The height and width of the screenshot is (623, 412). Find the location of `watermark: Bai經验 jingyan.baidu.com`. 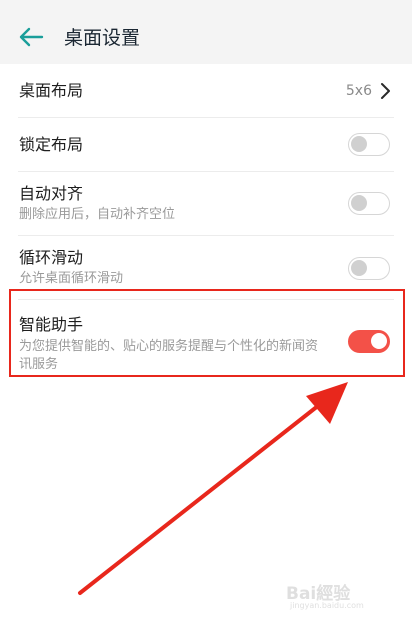

watermark: Bai經验 jingyan.baidu.com is located at coordinates (345, 596).